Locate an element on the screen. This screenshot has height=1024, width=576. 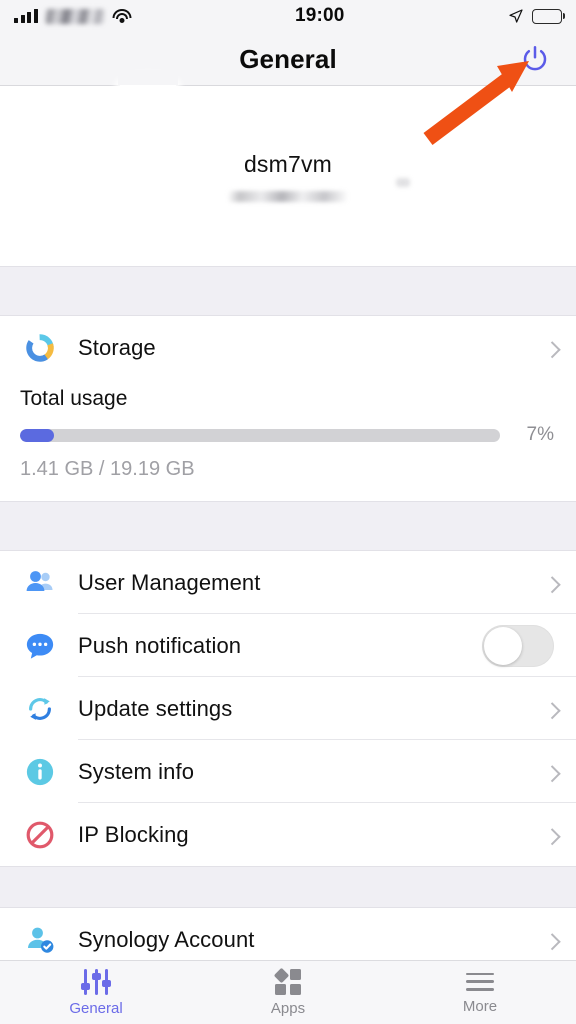
power-icon is located at coordinates (535, 58).